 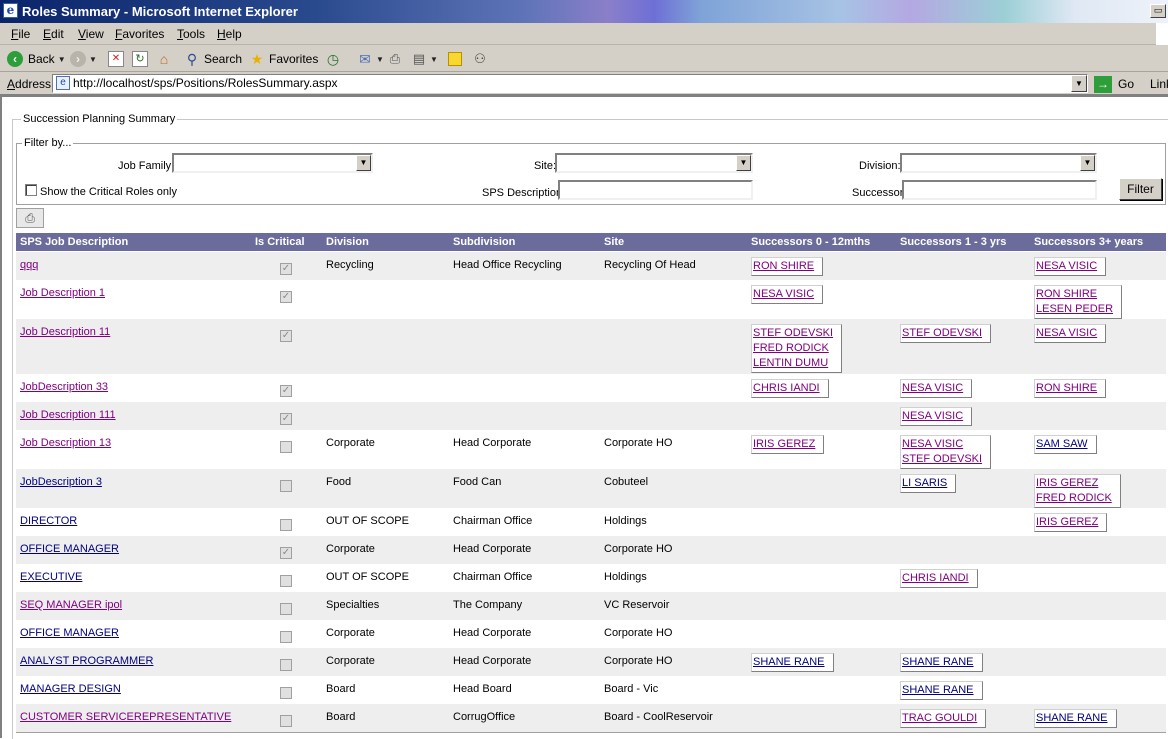 What do you see at coordinates (125, 717) in the screenshot?
I see `job-description-link: CUSTOMER SERVICEREPRESENTATIVE` at bounding box center [125, 717].